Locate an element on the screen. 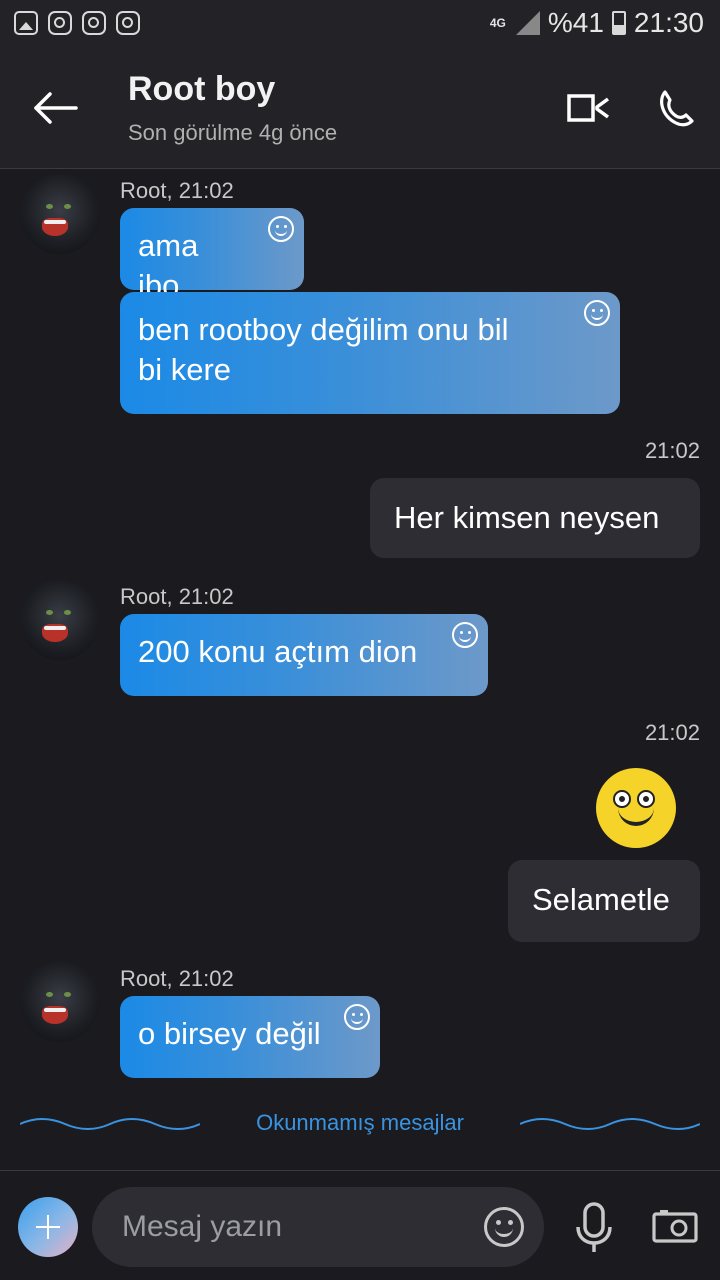  network-type: 4G is located at coordinates (497, 23).